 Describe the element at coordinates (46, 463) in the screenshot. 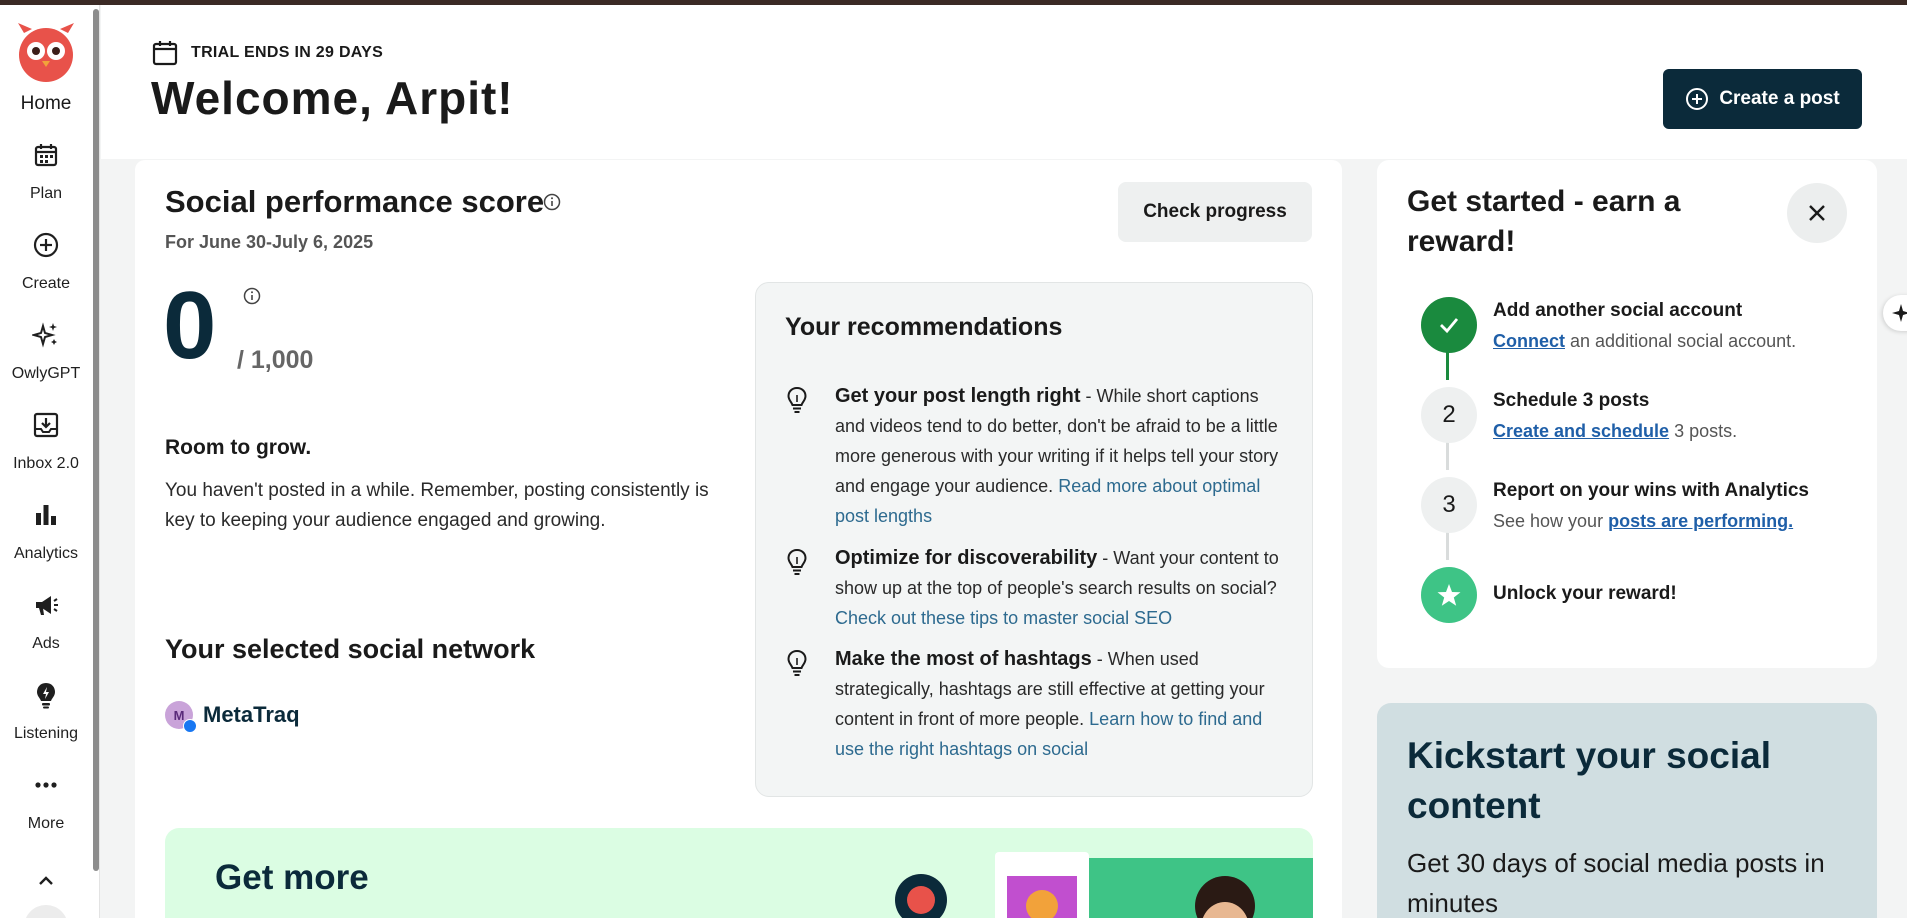

I see `sidebar-item-label: Inbox 2.0` at that location.